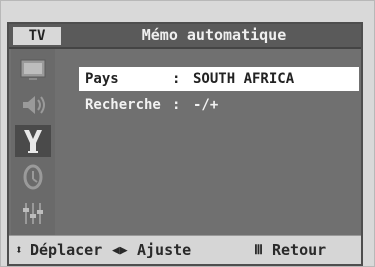  I want to click on help-bar: ⬍ Déplacer ◀▶ Ajuste Ⅲ Retour, so click(185, 249).